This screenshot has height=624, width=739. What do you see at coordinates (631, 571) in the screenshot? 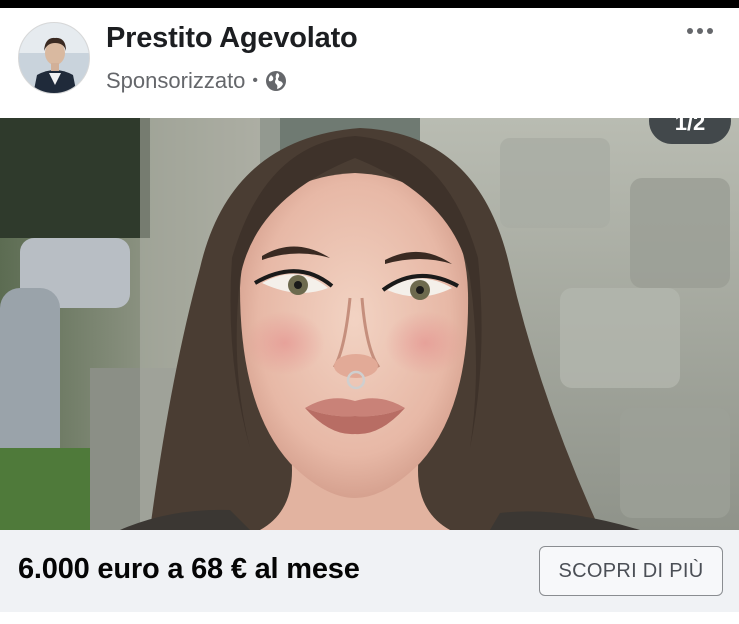
I see `learn-more-button: SCOPRI DI PIÙ` at bounding box center [631, 571].